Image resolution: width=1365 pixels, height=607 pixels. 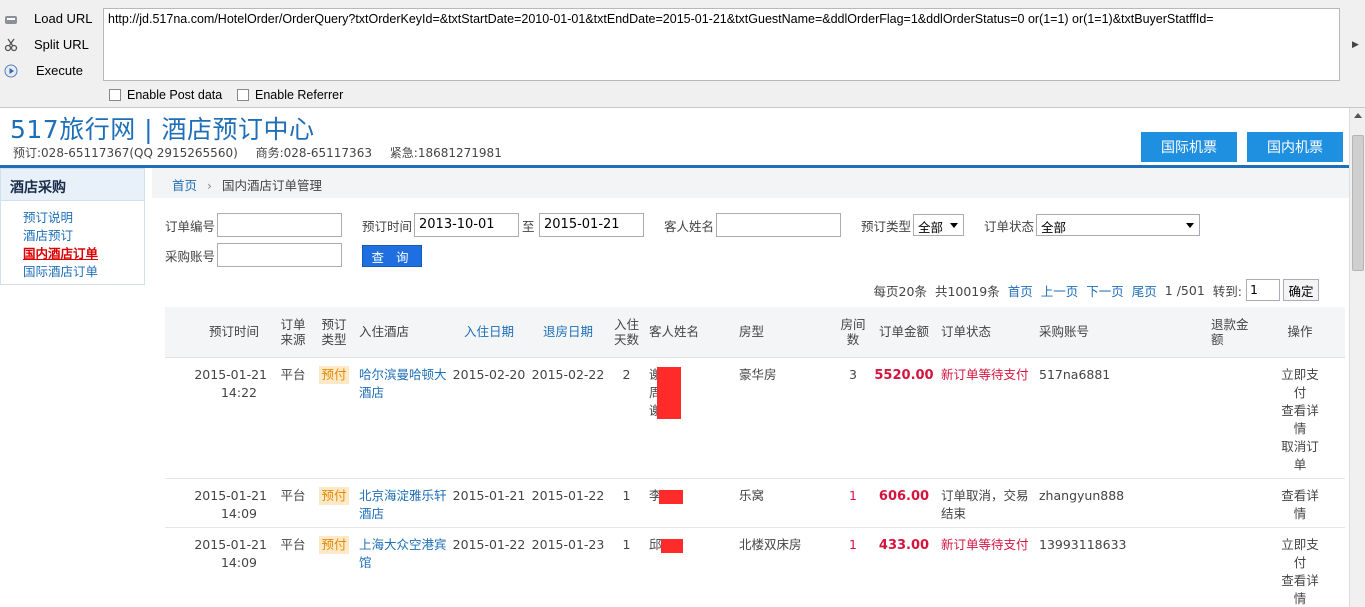 I want to click on start-date-input: 2013-10-01, so click(x=466, y=225).